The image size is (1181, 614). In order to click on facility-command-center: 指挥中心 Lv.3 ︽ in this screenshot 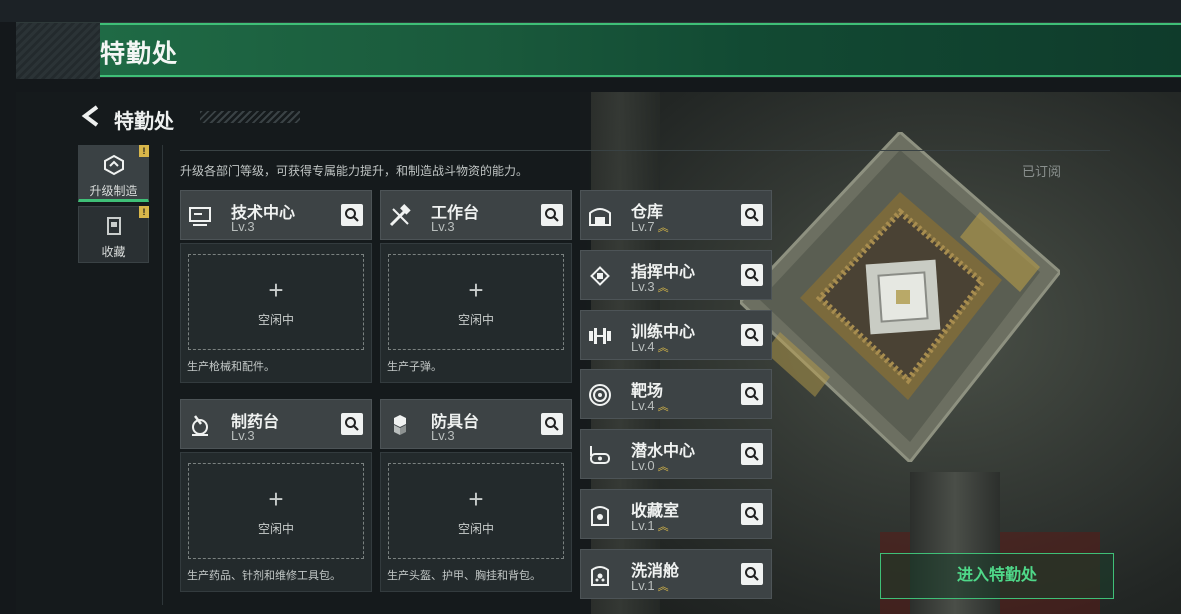, I will do `click(676, 275)`.